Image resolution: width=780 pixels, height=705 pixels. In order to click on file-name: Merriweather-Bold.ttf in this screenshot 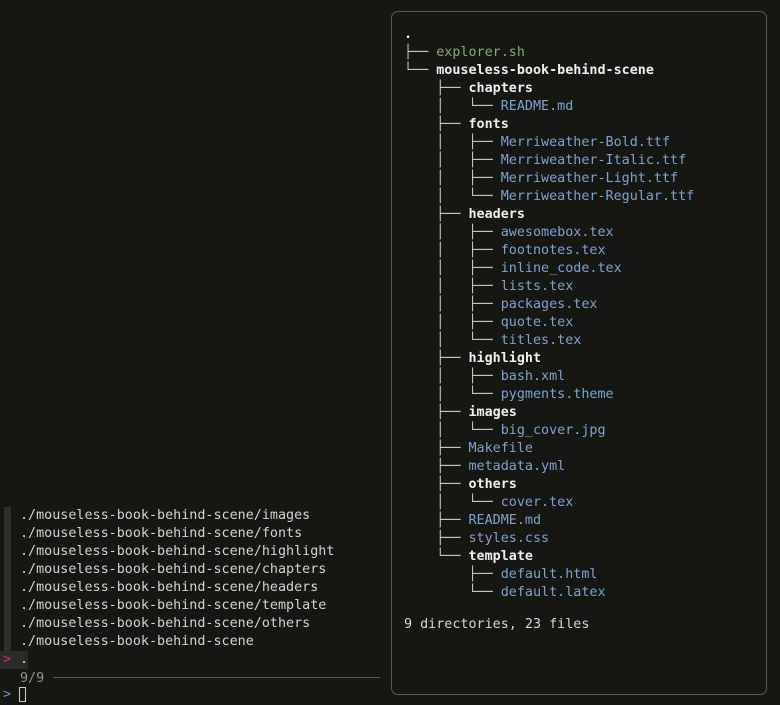, I will do `click(585, 142)`.